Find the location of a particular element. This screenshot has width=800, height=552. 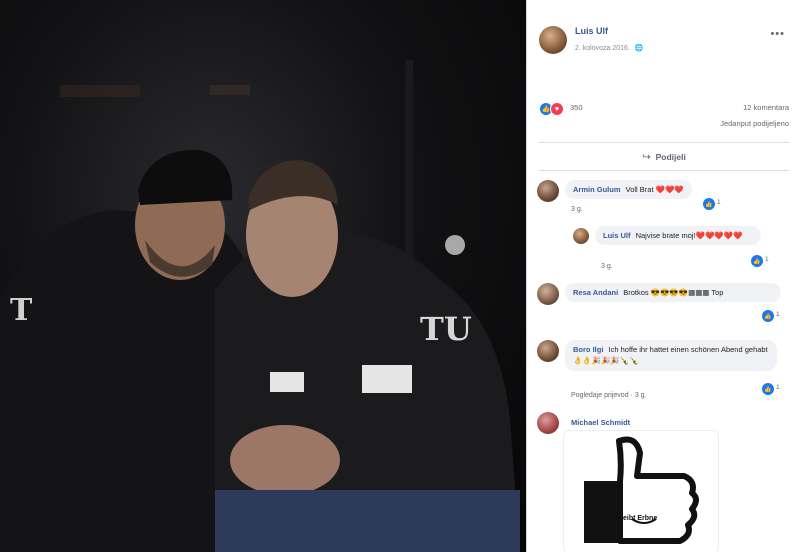

comment-author: Armin Gulum is located at coordinates (597, 189).